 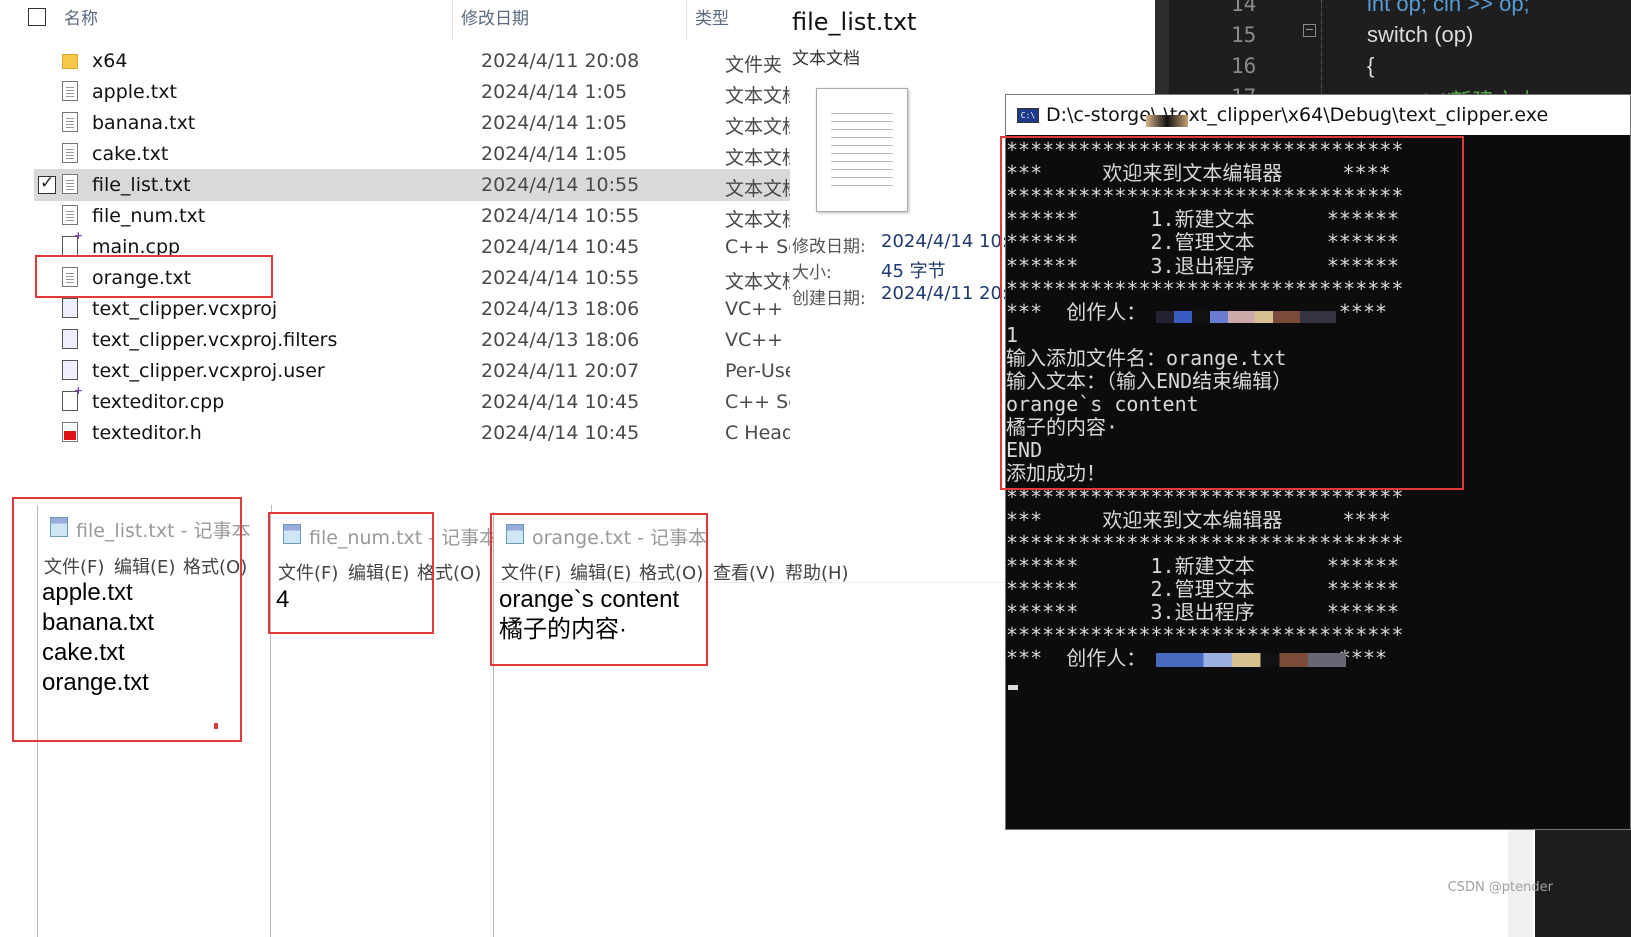 What do you see at coordinates (147, 433) in the screenshot?
I see `file-name: texteditor.h` at bounding box center [147, 433].